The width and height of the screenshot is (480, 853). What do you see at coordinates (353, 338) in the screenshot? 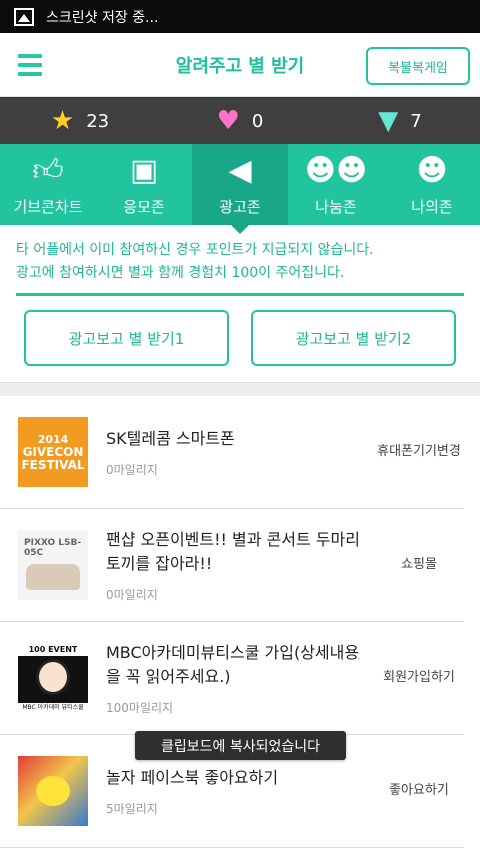
I see `watch-ad-button-2: 광고보고 별 받기2` at bounding box center [353, 338].